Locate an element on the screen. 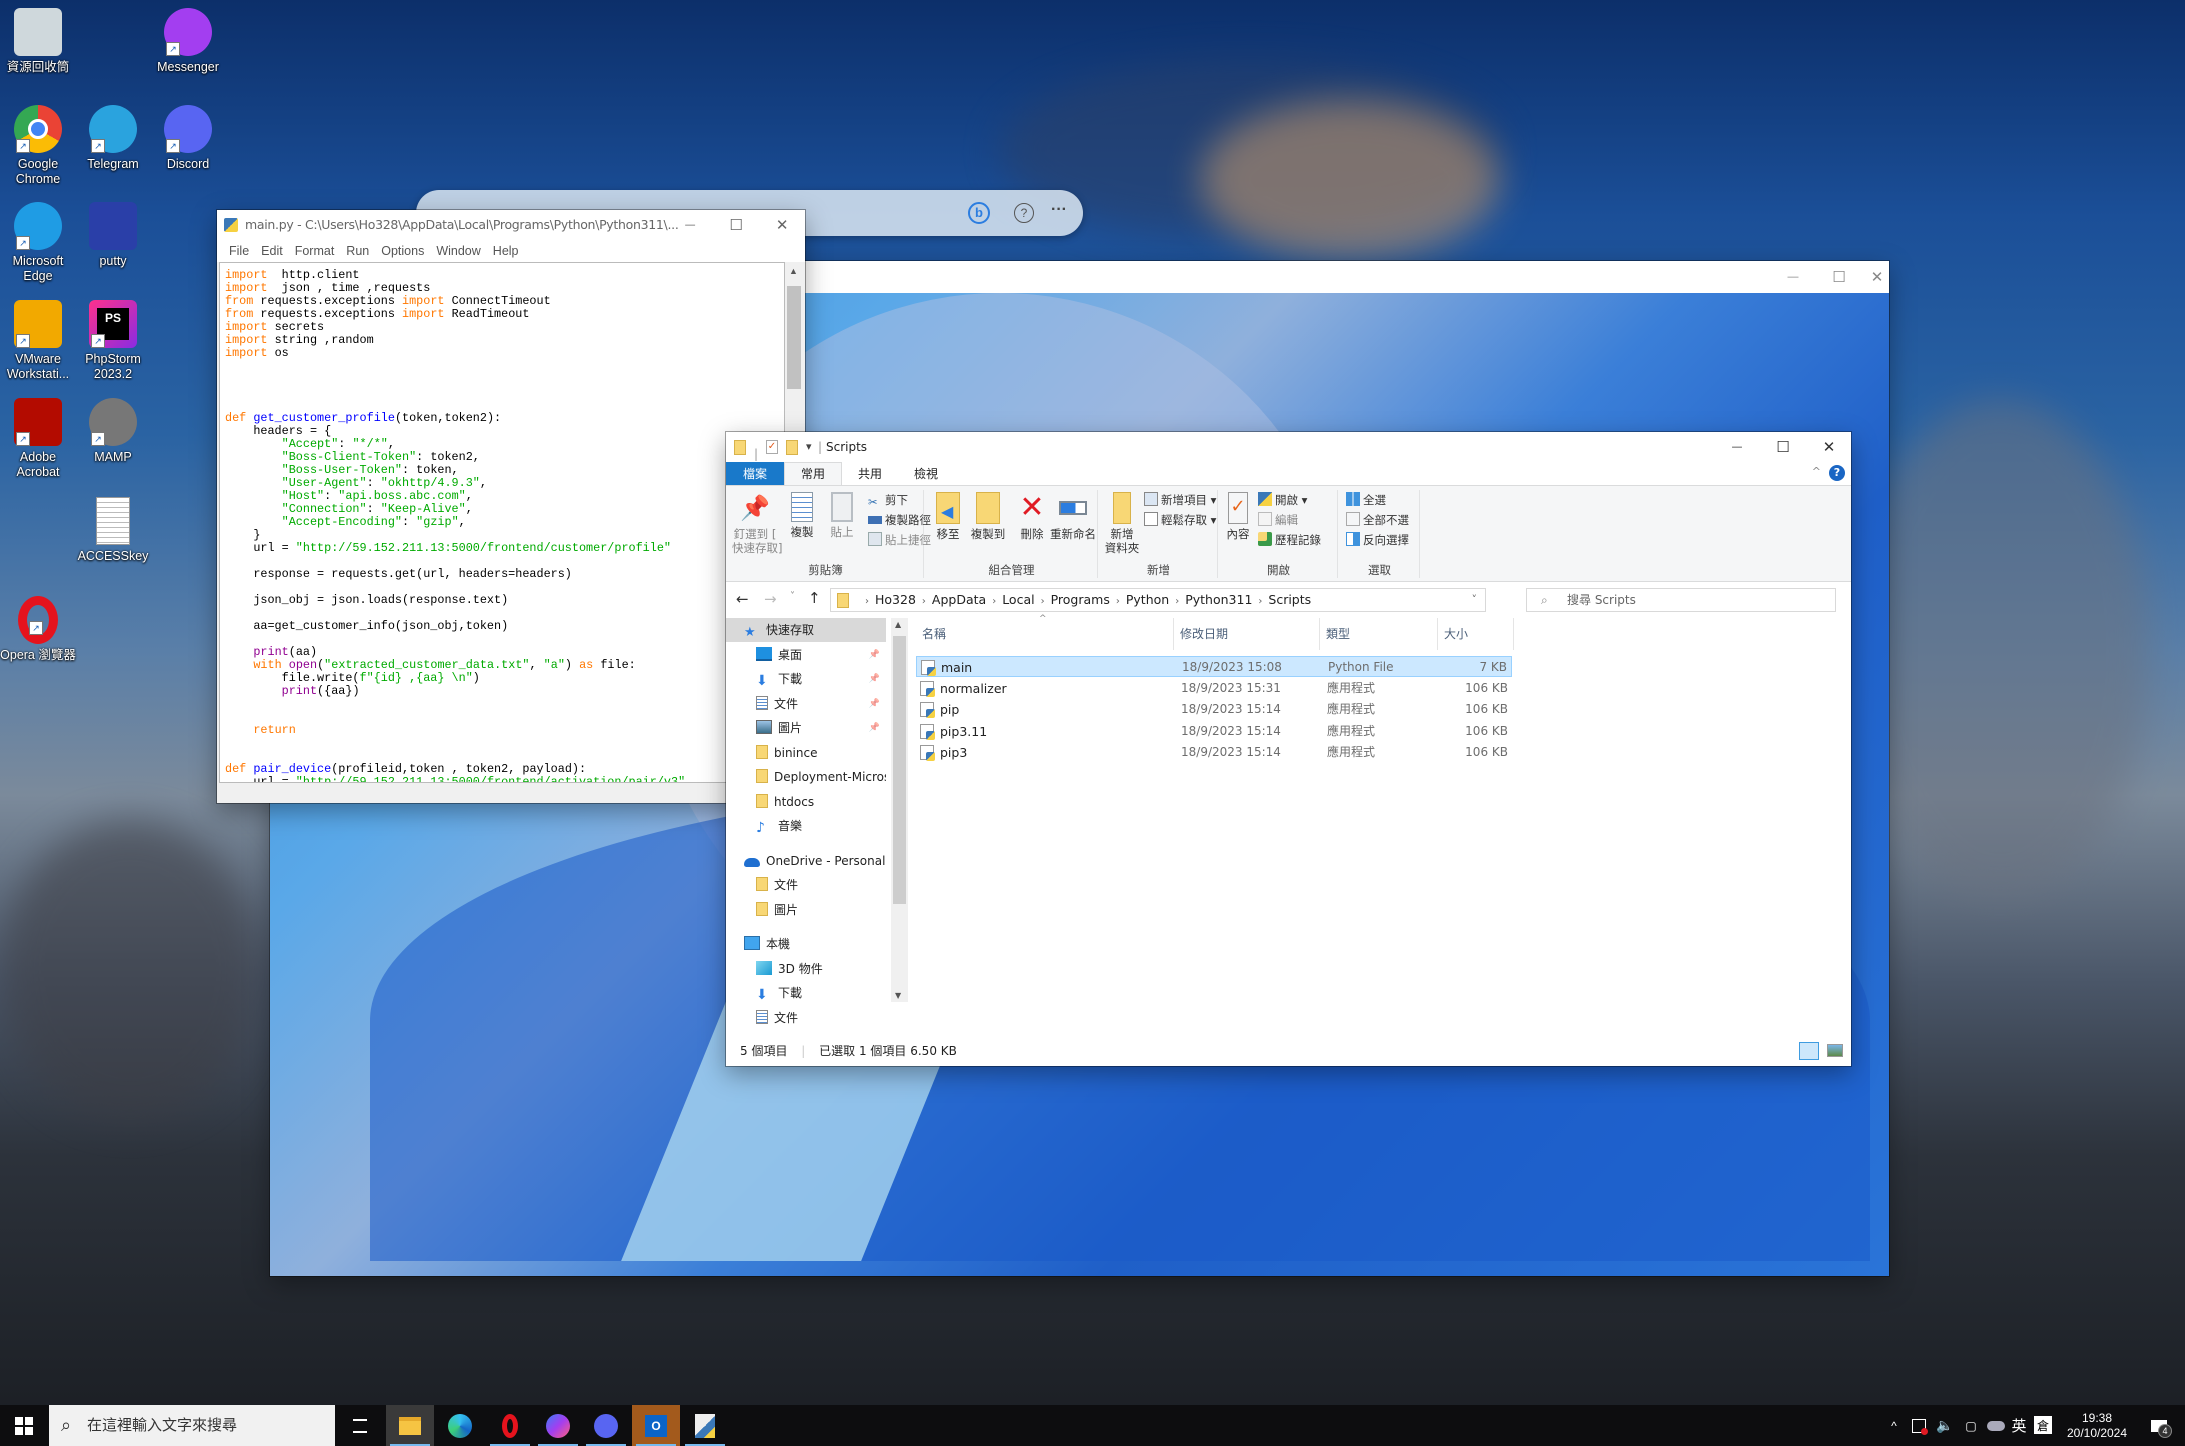 This screenshot has height=1446, width=2185. pin-quick-access-button: 📌 釘選到 [ 快速存取] is located at coordinates (757, 523).